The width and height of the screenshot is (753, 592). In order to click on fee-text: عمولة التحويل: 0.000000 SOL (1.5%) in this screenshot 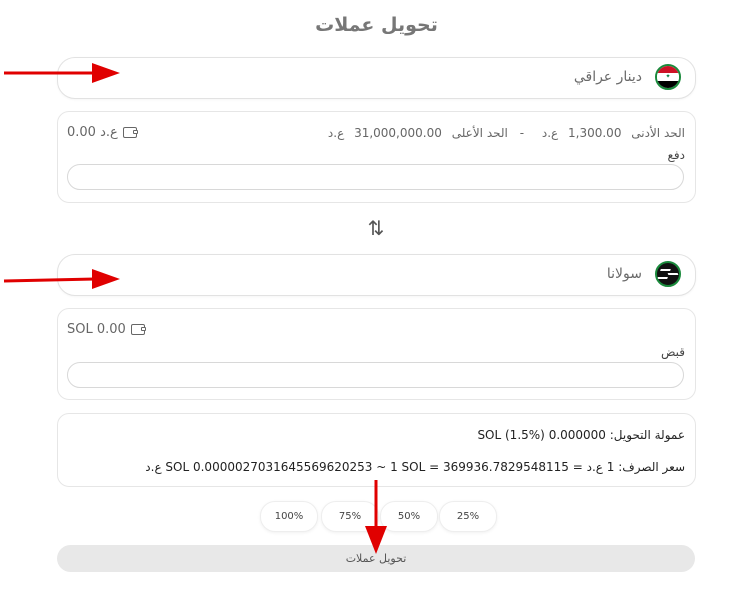, I will do `click(581, 435)`.